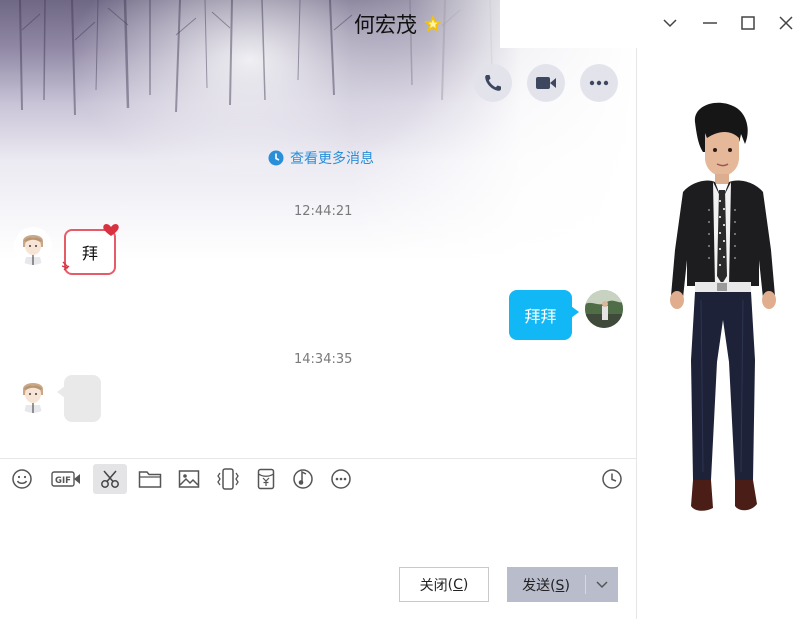  I want to click on more-actions-button, so click(599, 83).